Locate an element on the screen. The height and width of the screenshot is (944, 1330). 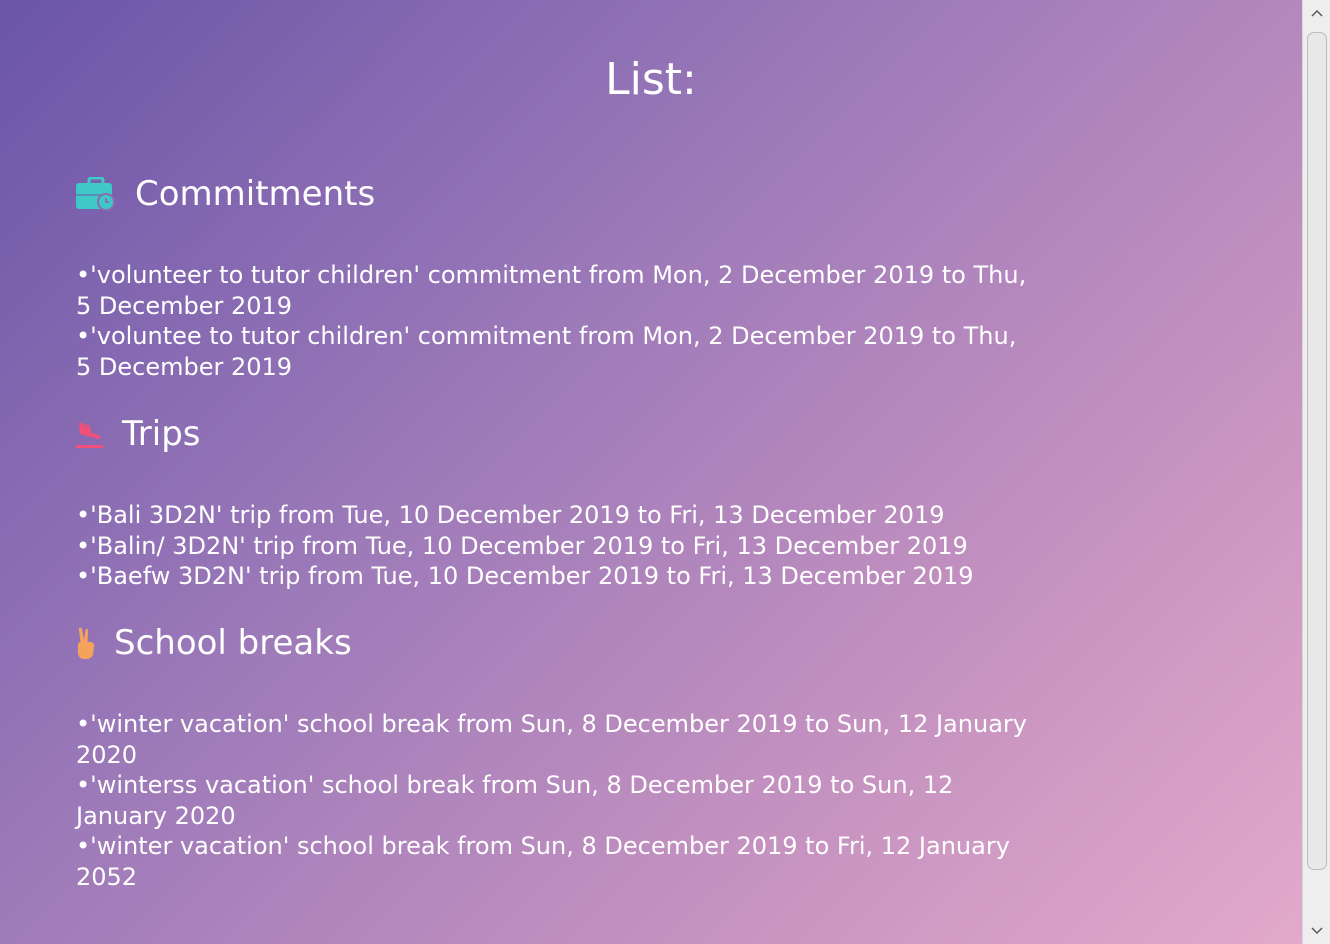
commitments-title: Commitments is located at coordinates (255, 194).